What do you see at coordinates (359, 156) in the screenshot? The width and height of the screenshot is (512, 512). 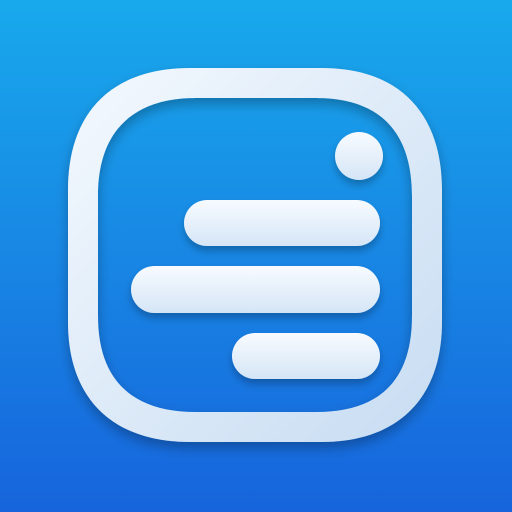 I see `status-dot` at bounding box center [359, 156].